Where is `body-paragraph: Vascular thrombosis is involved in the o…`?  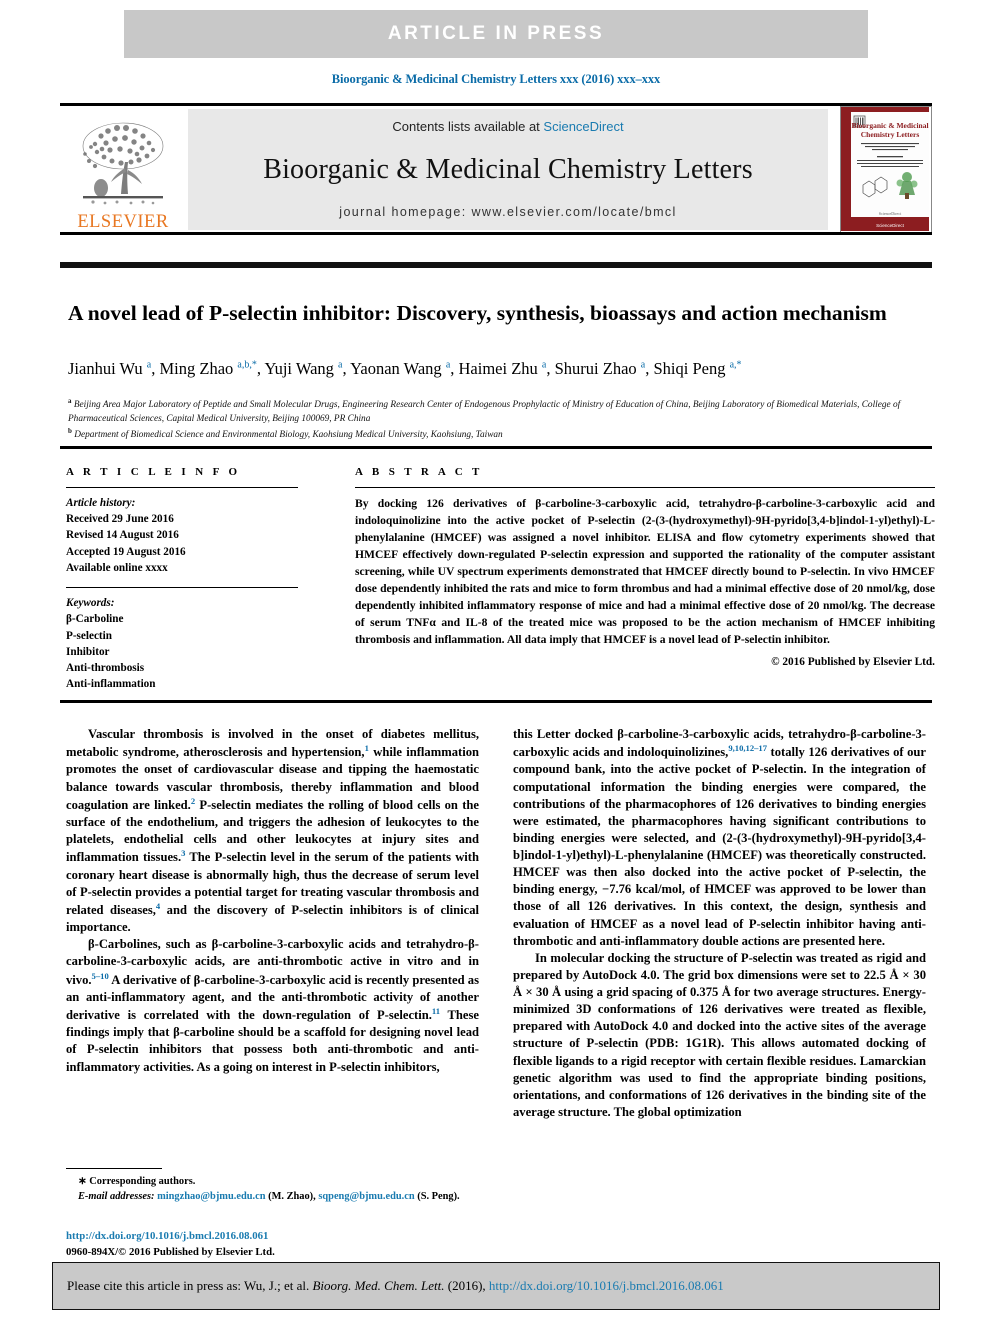
body-paragraph: Vascular thrombosis is involved in the o… is located at coordinates (273, 831).